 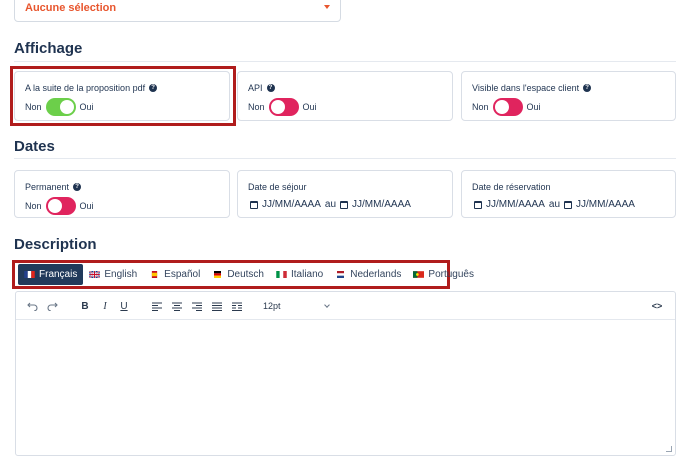 What do you see at coordinates (255, 88) in the screenshot?
I see `card-label: API` at bounding box center [255, 88].